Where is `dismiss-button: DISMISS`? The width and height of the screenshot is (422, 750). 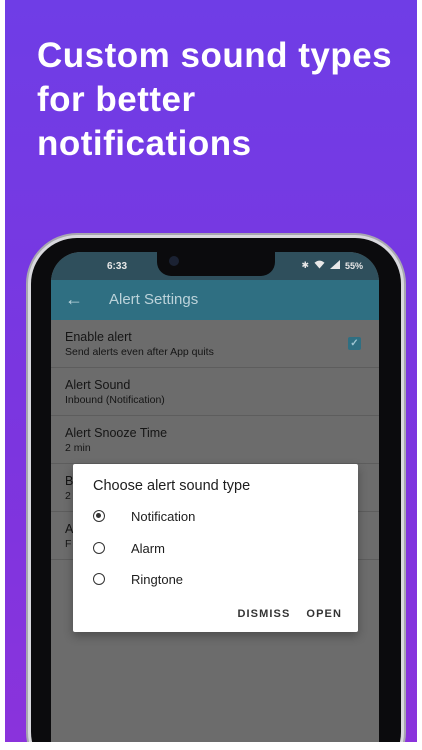 dismiss-button: DISMISS is located at coordinates (263, 614).